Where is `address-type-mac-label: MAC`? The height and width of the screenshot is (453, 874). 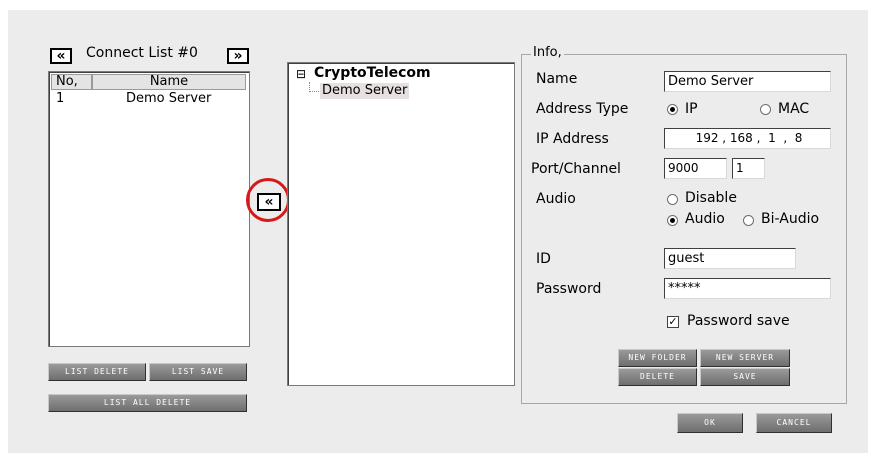 address-type-mac-label: MAC is located at coordinates (794, 109).